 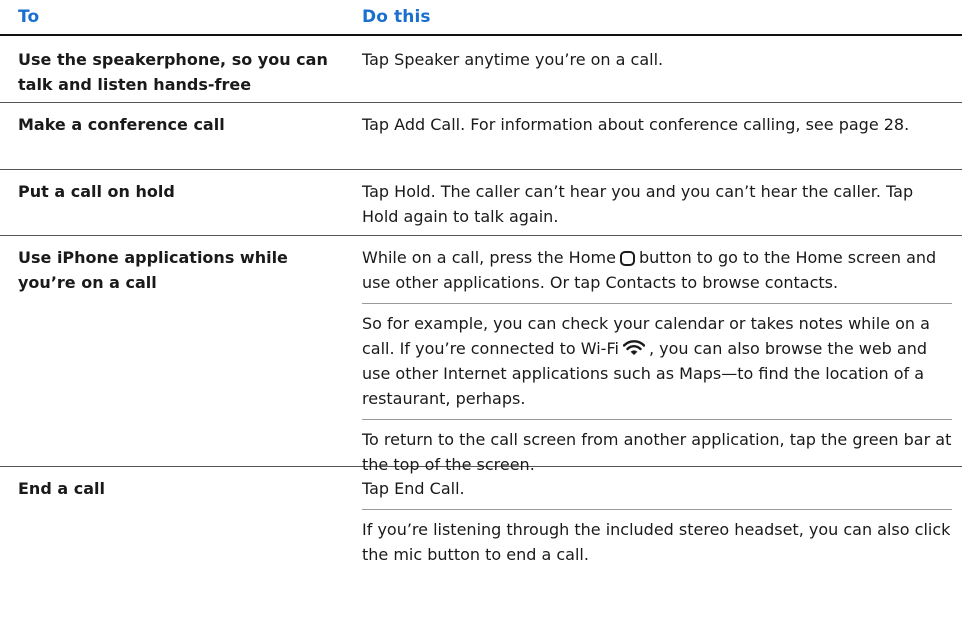 What do you see at coordinates (29, 17) in the screenshot?
I see `header-to: To` at bounding box center [29, 17].